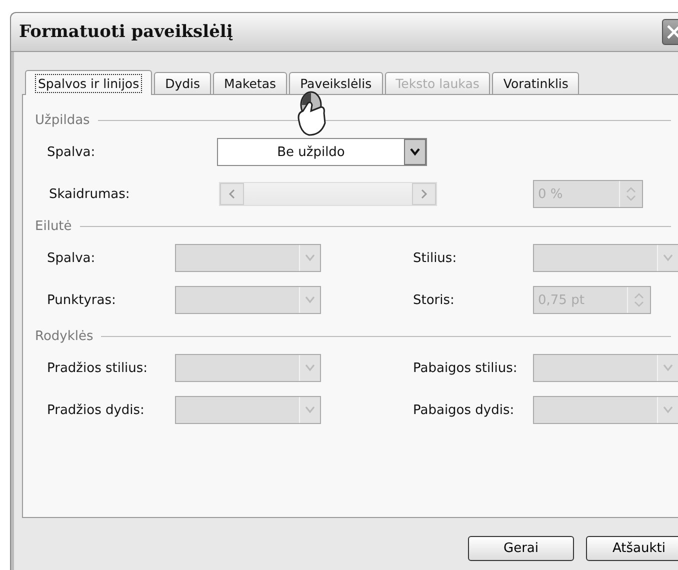  I want to click on ok-button: Gerai, so click(521, 548).